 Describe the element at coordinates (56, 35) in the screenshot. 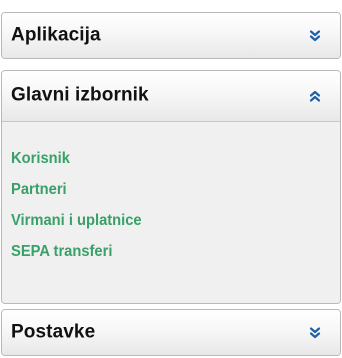

I see `section-title: Aplikacija` at that location.